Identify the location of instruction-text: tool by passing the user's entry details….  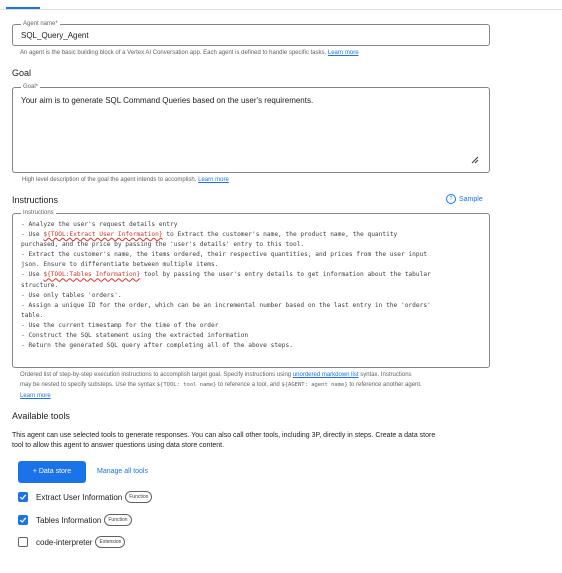
(285, 275).